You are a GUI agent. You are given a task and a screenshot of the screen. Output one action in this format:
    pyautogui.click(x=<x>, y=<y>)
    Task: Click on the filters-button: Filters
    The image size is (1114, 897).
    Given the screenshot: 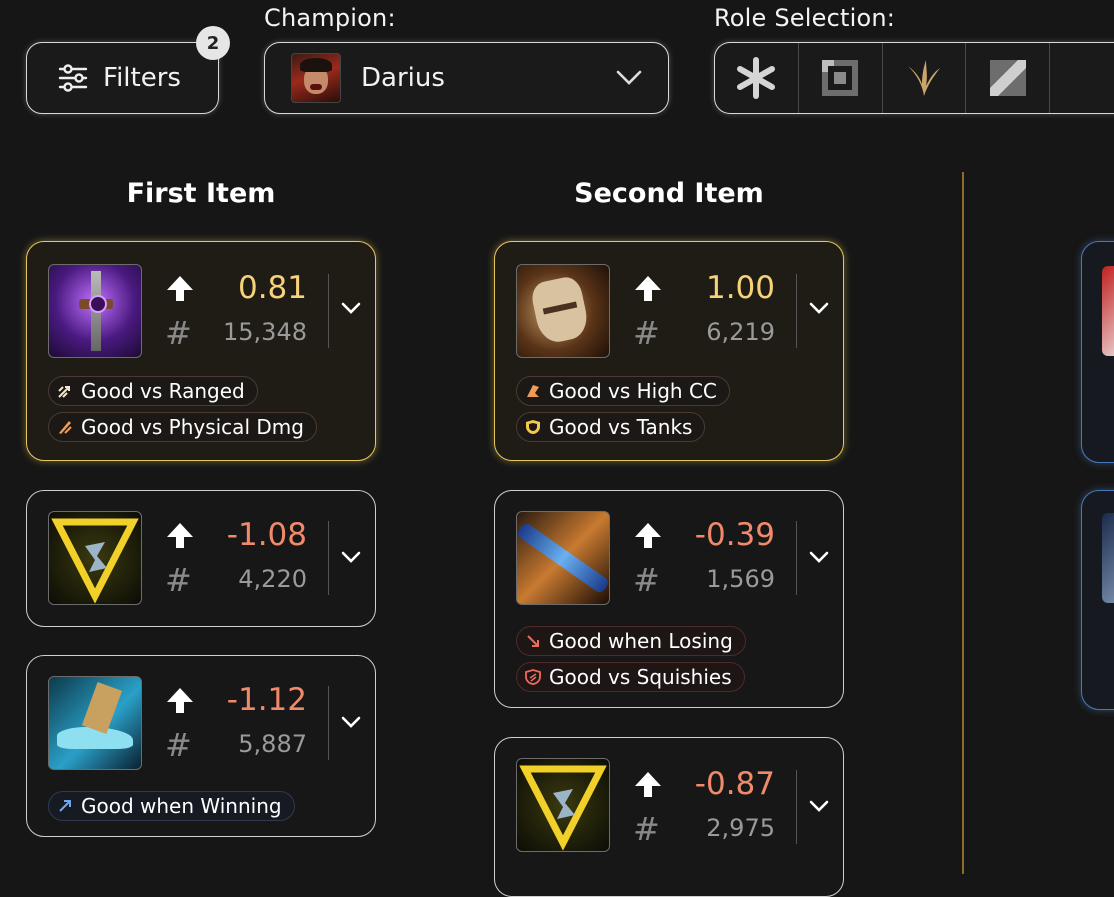 What is the action you would take?
    pyautogui.click(x=122, y=78)
    